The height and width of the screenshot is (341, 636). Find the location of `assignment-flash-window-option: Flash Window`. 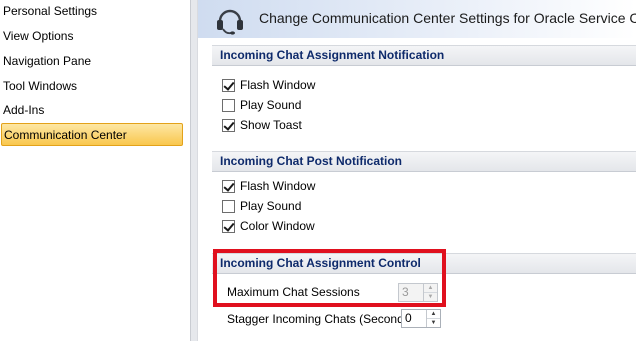

assignment-flash-window-option: Flash Window is located at coordinates (268, 85).